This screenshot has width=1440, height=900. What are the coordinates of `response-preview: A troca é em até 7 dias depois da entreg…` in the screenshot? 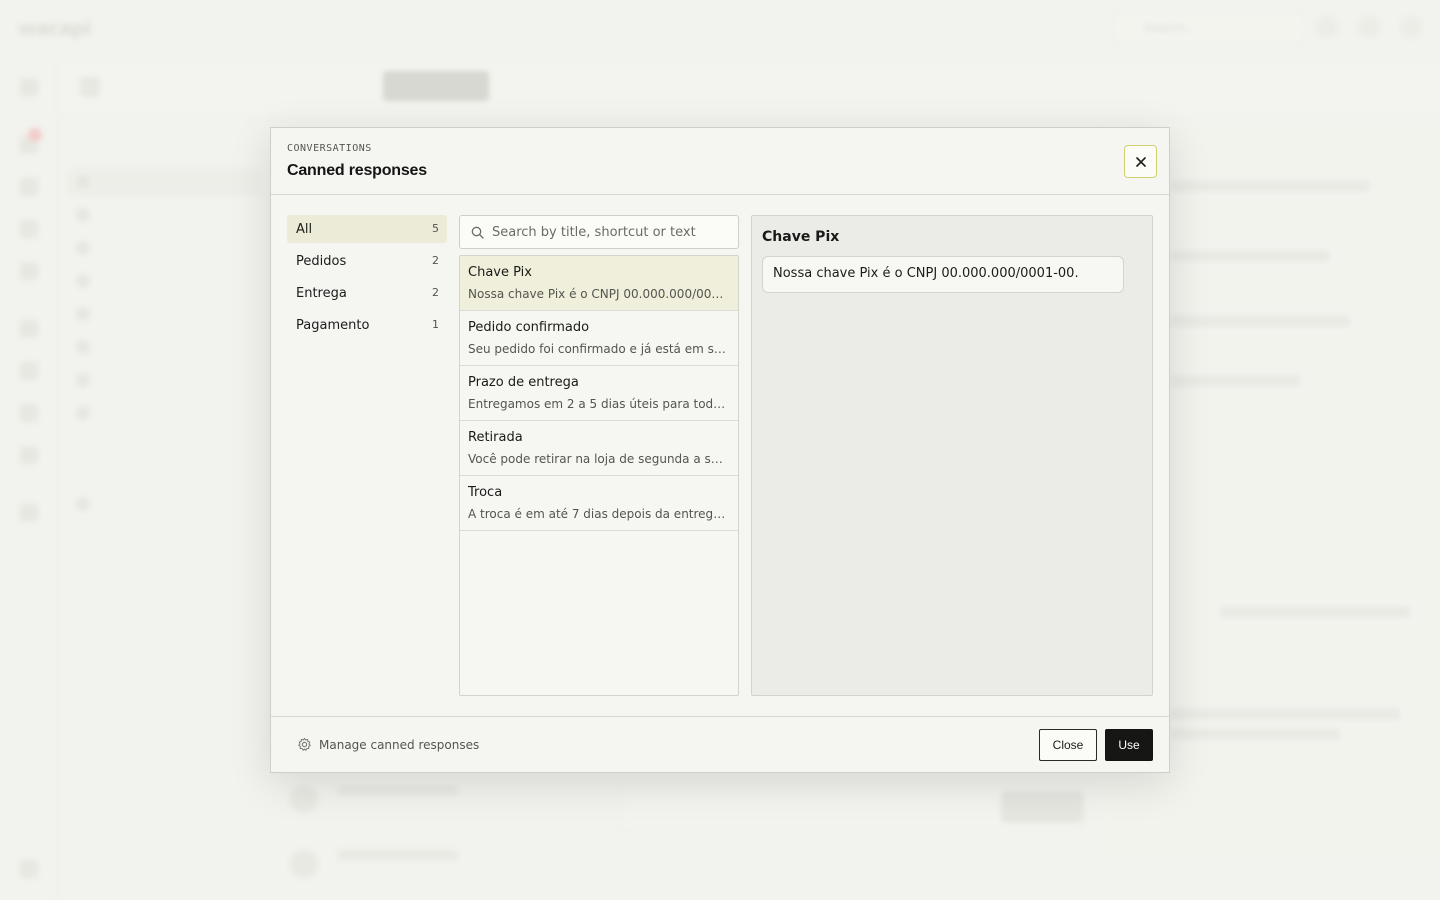 It's located at (599, 514).